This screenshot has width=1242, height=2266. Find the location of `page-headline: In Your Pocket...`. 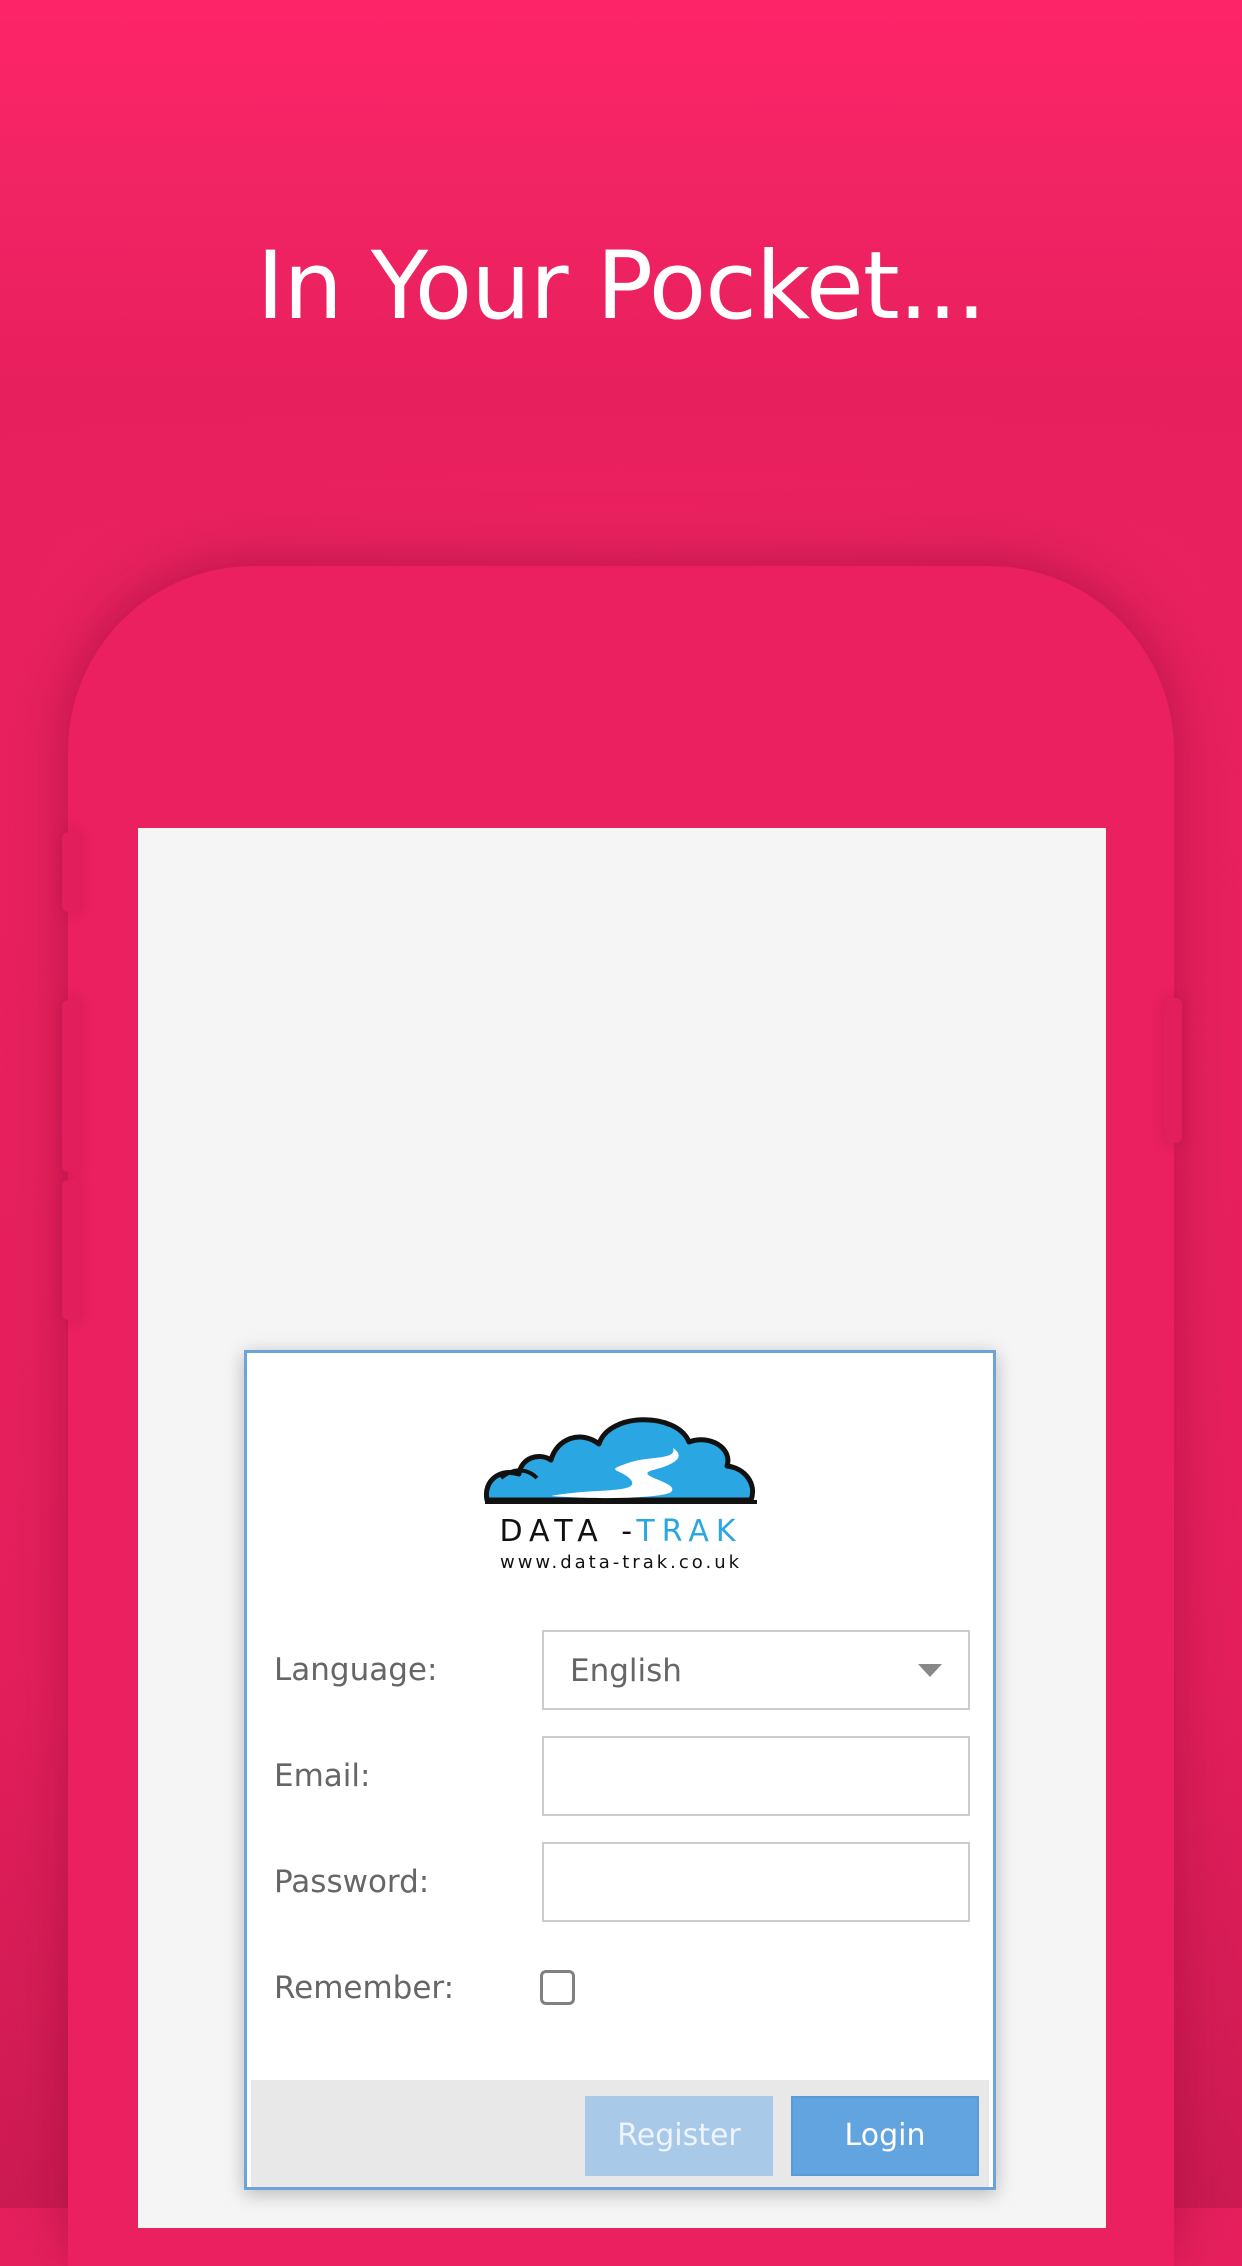

page-headline: In Your Pocket... is located at coordinates (621, 286).